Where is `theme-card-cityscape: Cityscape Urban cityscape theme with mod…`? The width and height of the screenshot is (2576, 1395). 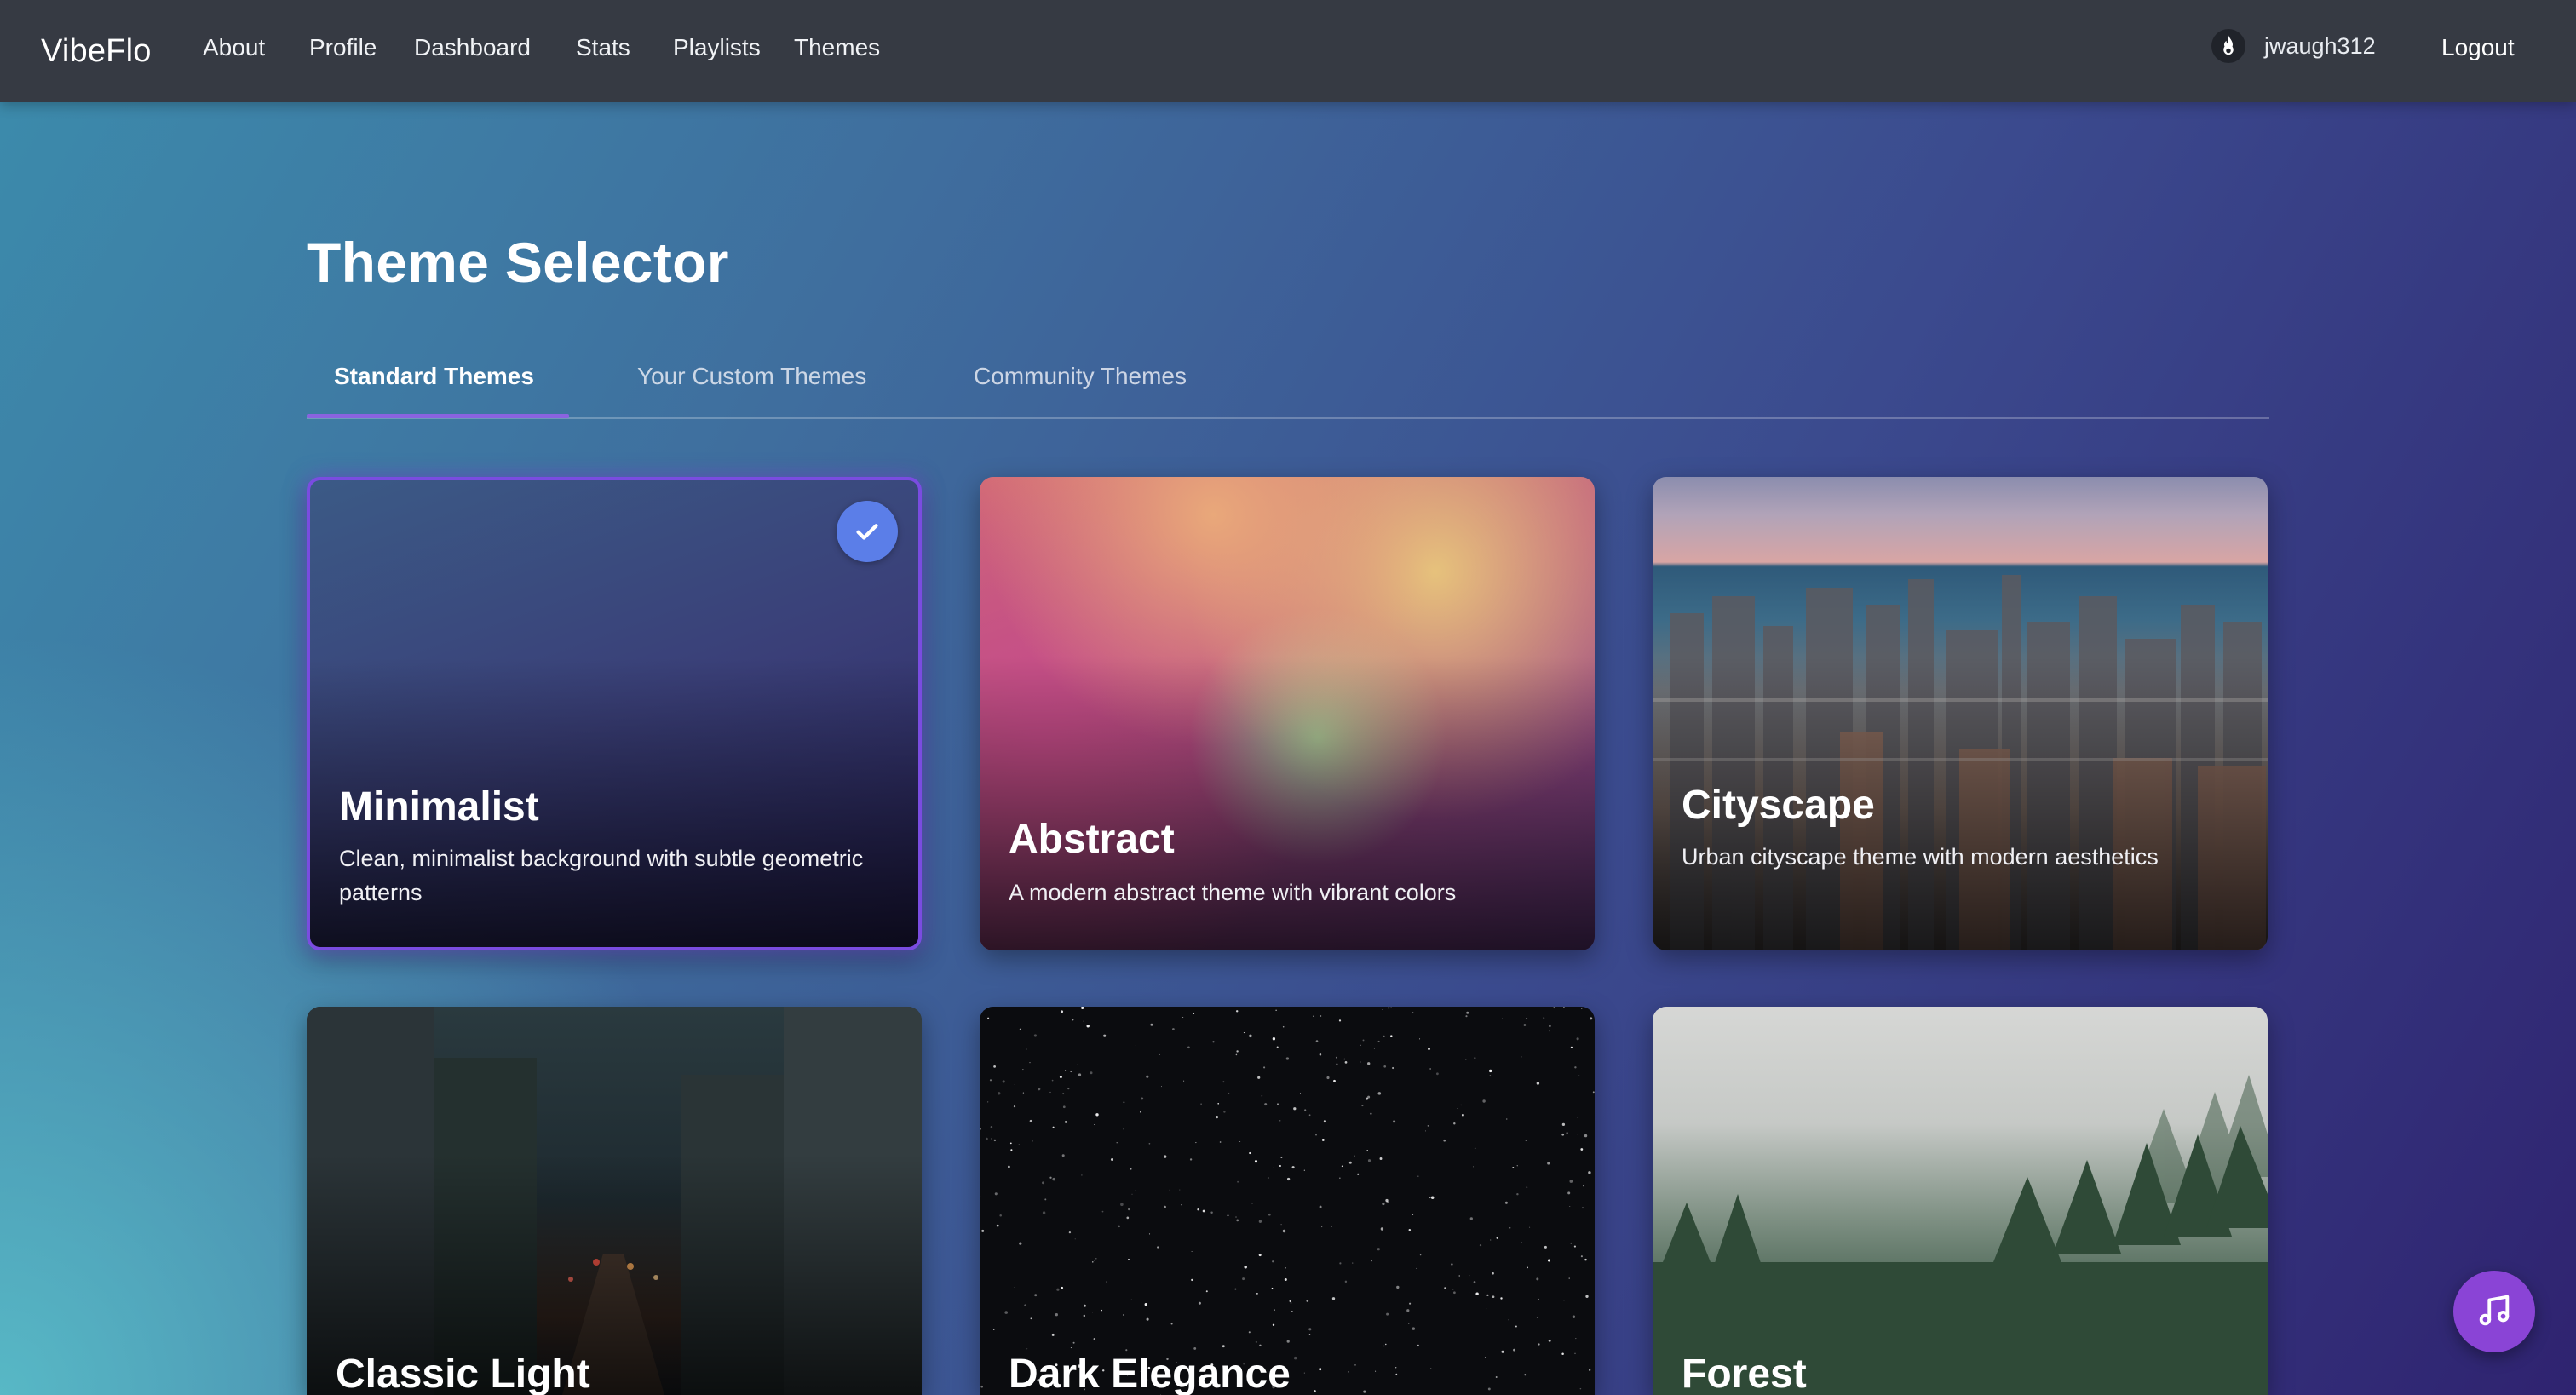
theme-card-cityscape: Cityscape Urban cityscape theme with mod… is located at coordinates (1960, 713).